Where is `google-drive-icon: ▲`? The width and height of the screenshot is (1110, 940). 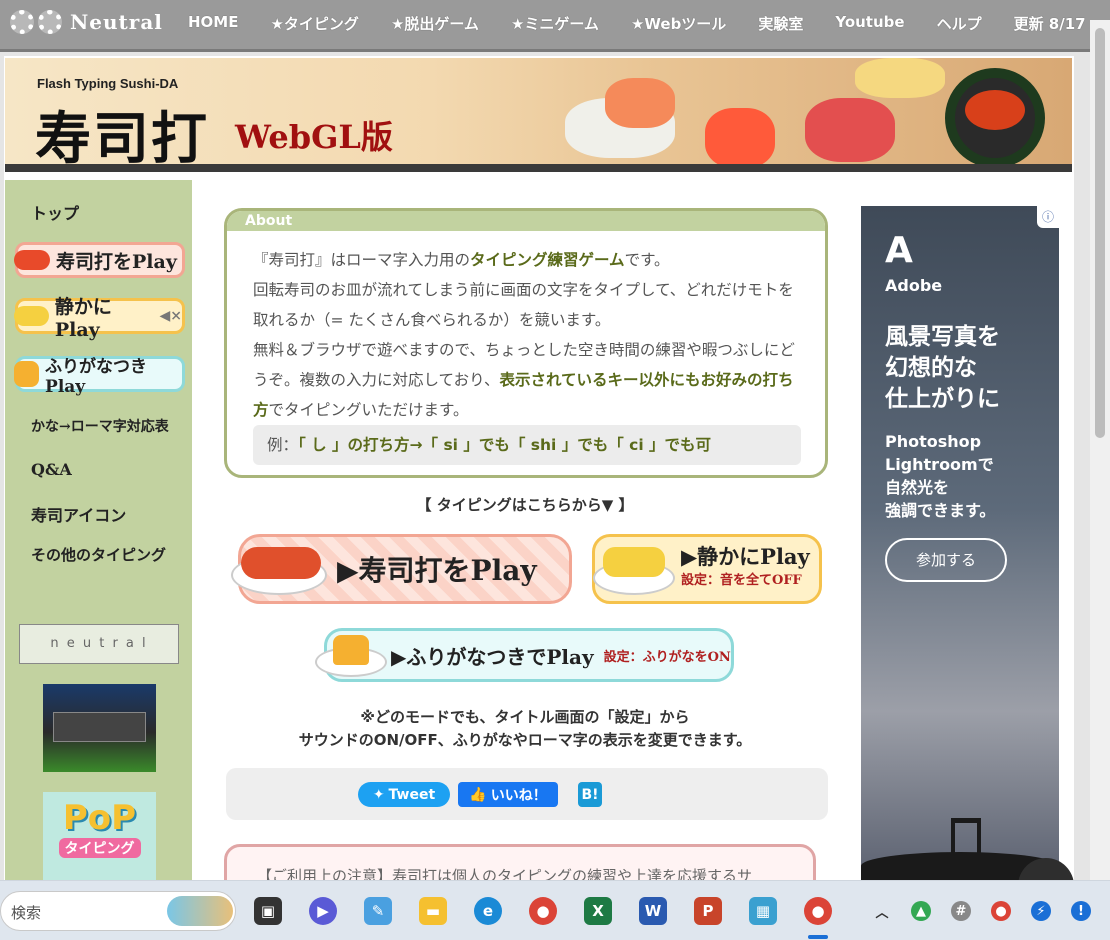 google-drive-icon: ▲ is located at coordinates (921, 911).